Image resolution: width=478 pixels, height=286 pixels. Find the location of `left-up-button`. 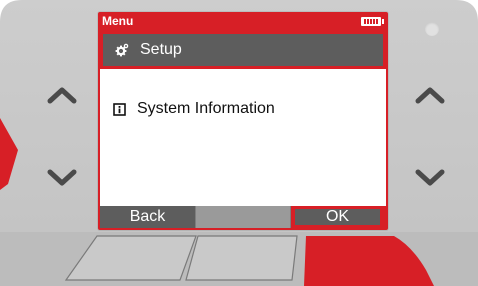

left-up-button is located at coordinates (62, 95).